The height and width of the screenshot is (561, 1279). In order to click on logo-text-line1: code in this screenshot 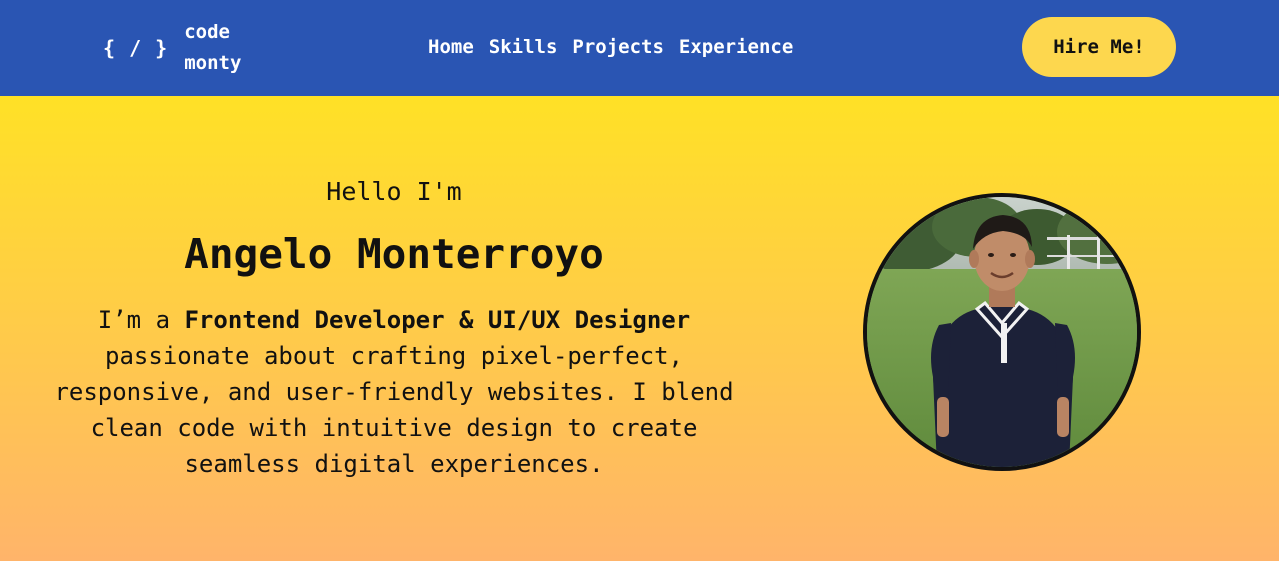, I will do `click(207, 32)`.